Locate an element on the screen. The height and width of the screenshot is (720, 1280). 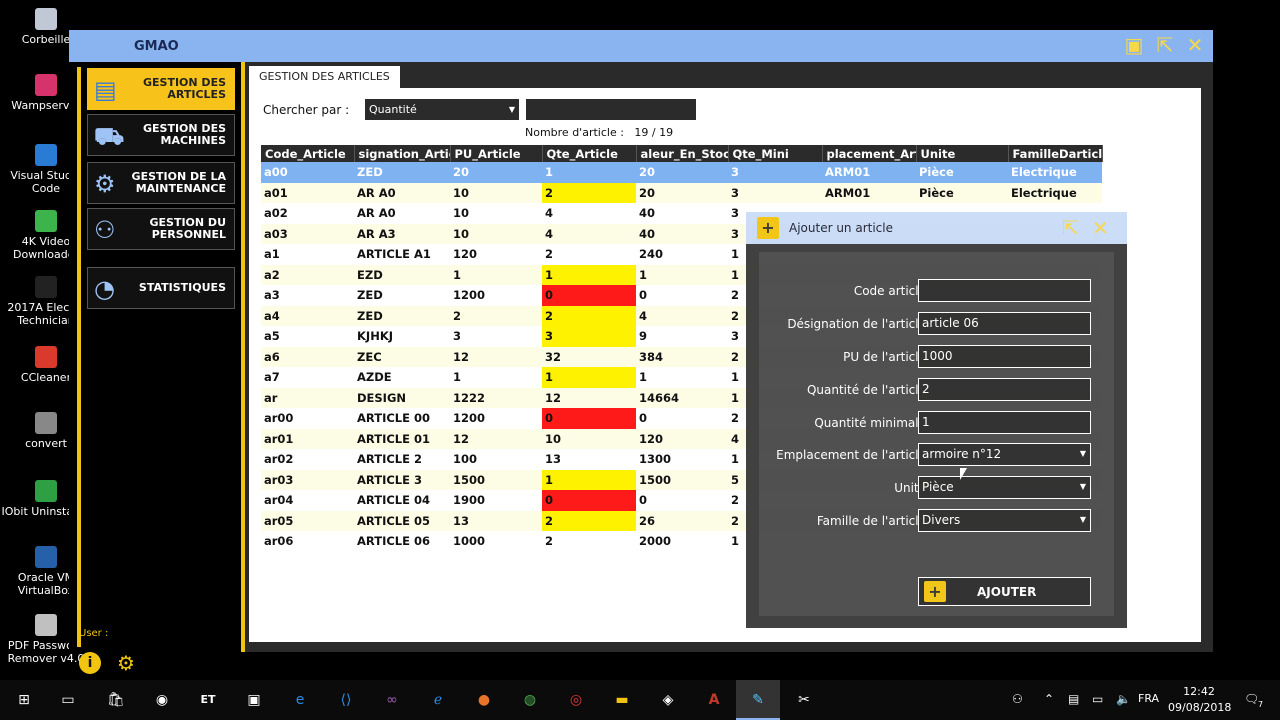
column-header: placement_Arti is located at coordinates (869, 153).